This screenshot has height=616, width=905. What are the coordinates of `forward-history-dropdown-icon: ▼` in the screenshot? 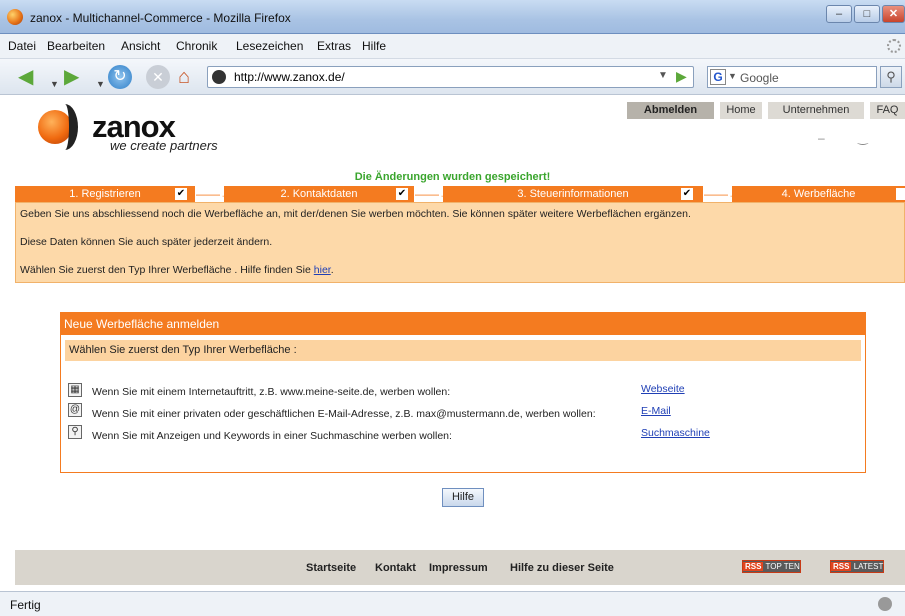 It's located at (100, 84).